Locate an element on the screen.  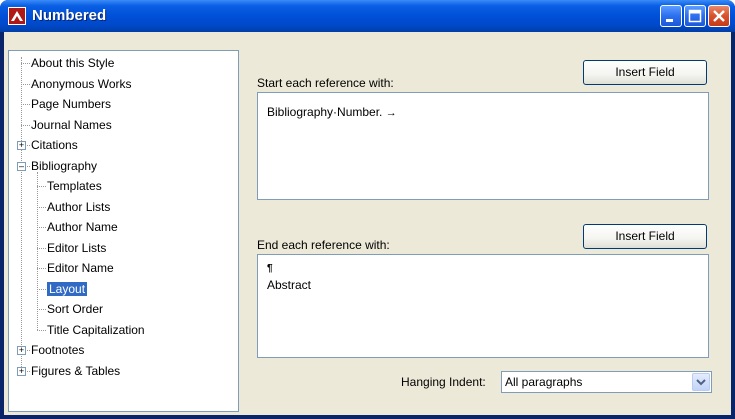
tab-mark-icon: → is located at coordinates (391, 113).